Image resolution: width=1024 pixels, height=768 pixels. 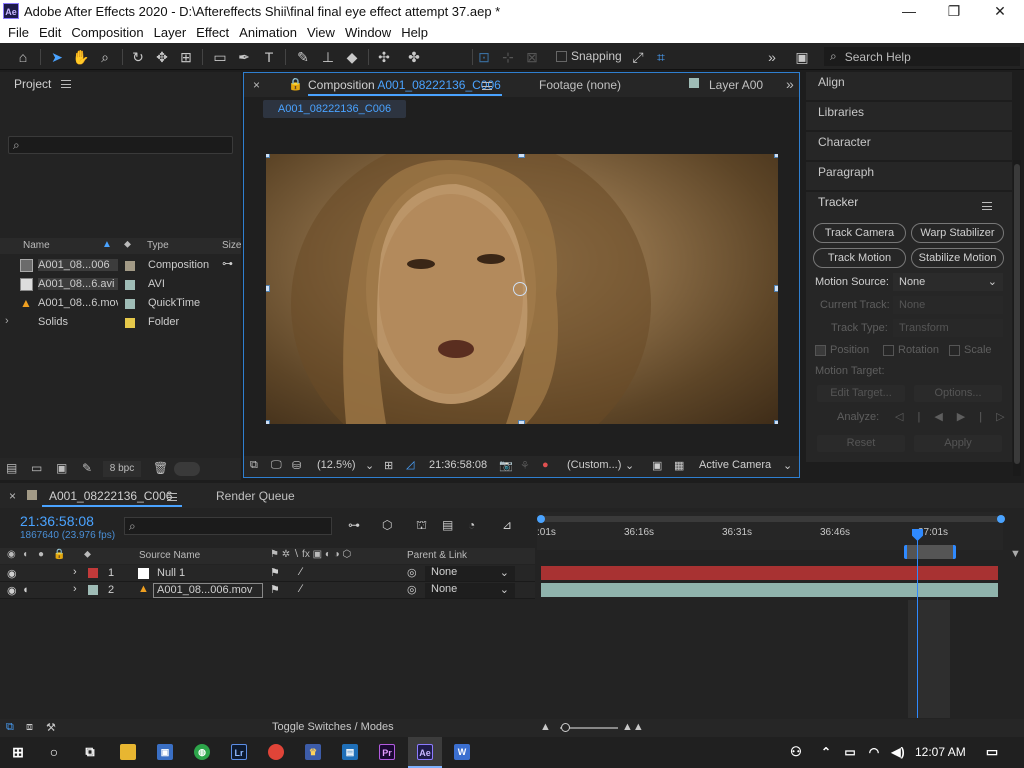 I want to click on search-help-field: ⌕ Search Help, so click(x=922, y=56).